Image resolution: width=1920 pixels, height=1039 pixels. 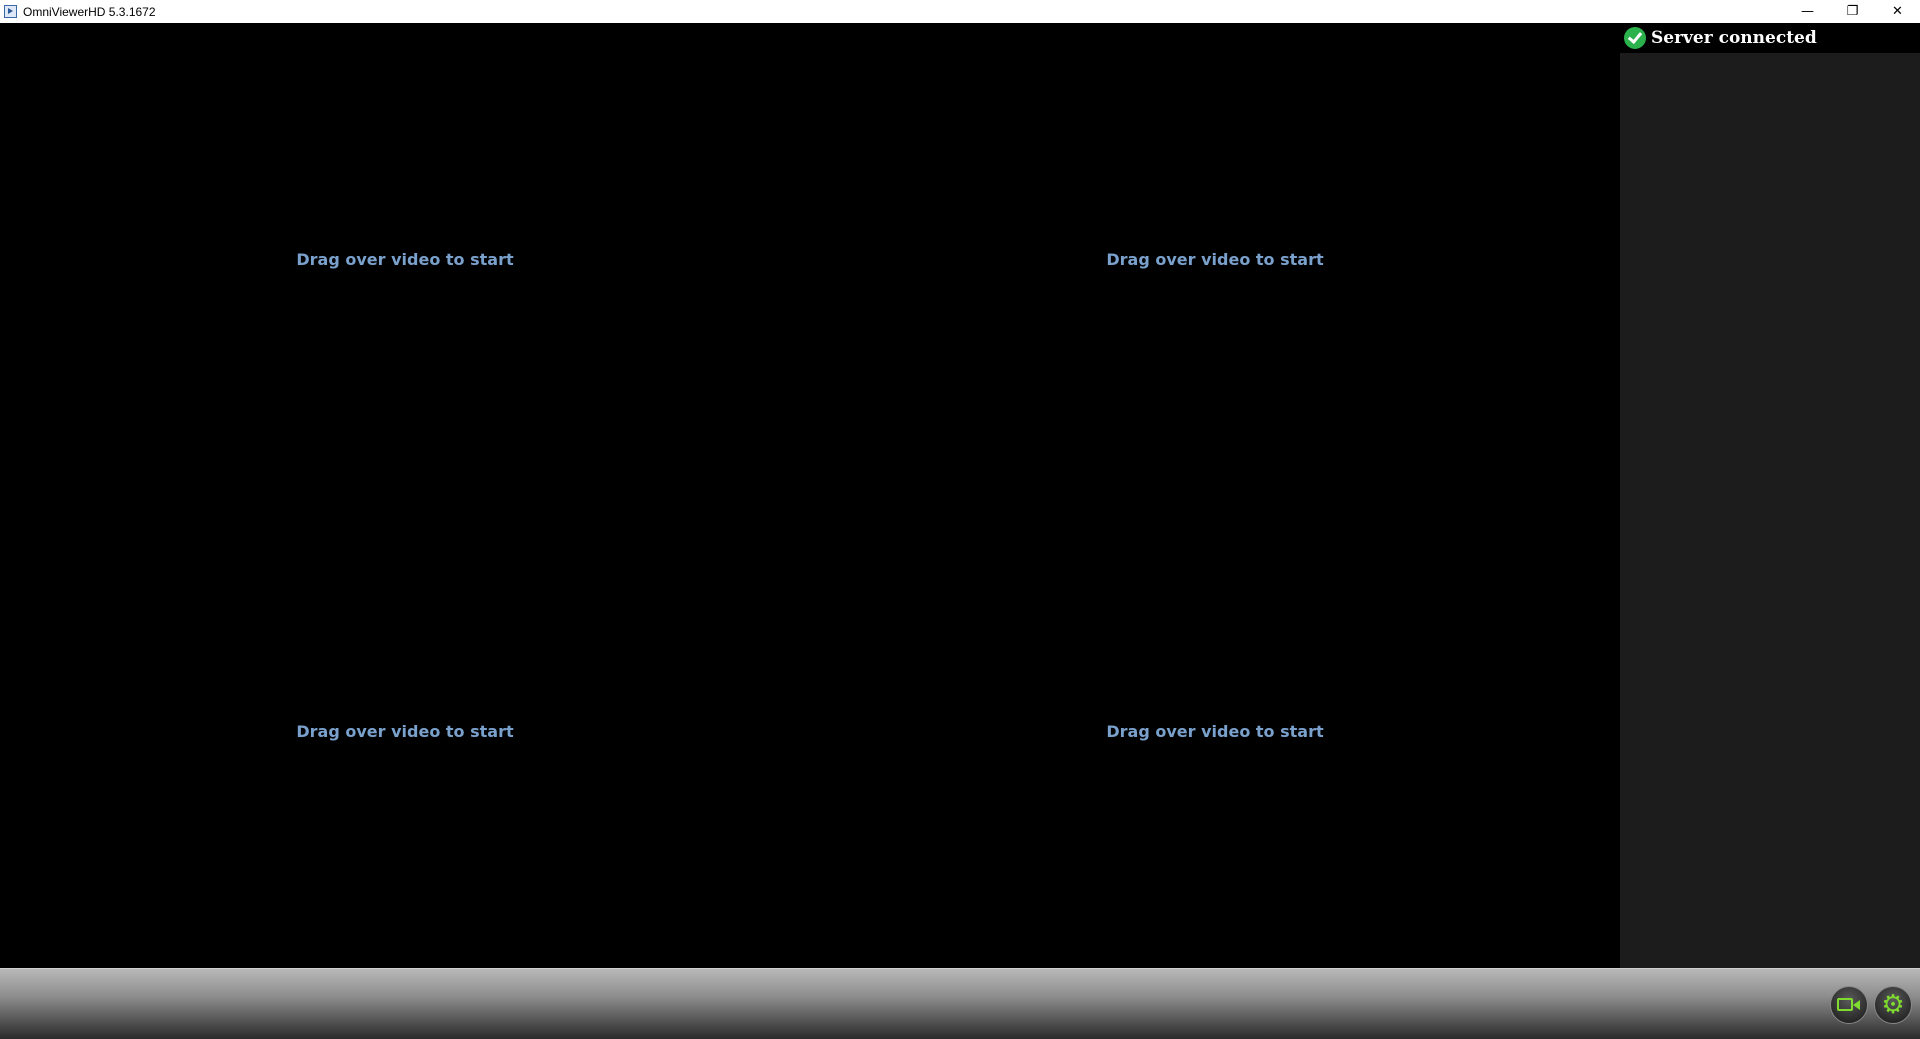 What do you see at coordinates (89, 11) in the screenshot?
I see `window-title: OmniViewerHD 5.3.1672` at bounding box center [89, 11].